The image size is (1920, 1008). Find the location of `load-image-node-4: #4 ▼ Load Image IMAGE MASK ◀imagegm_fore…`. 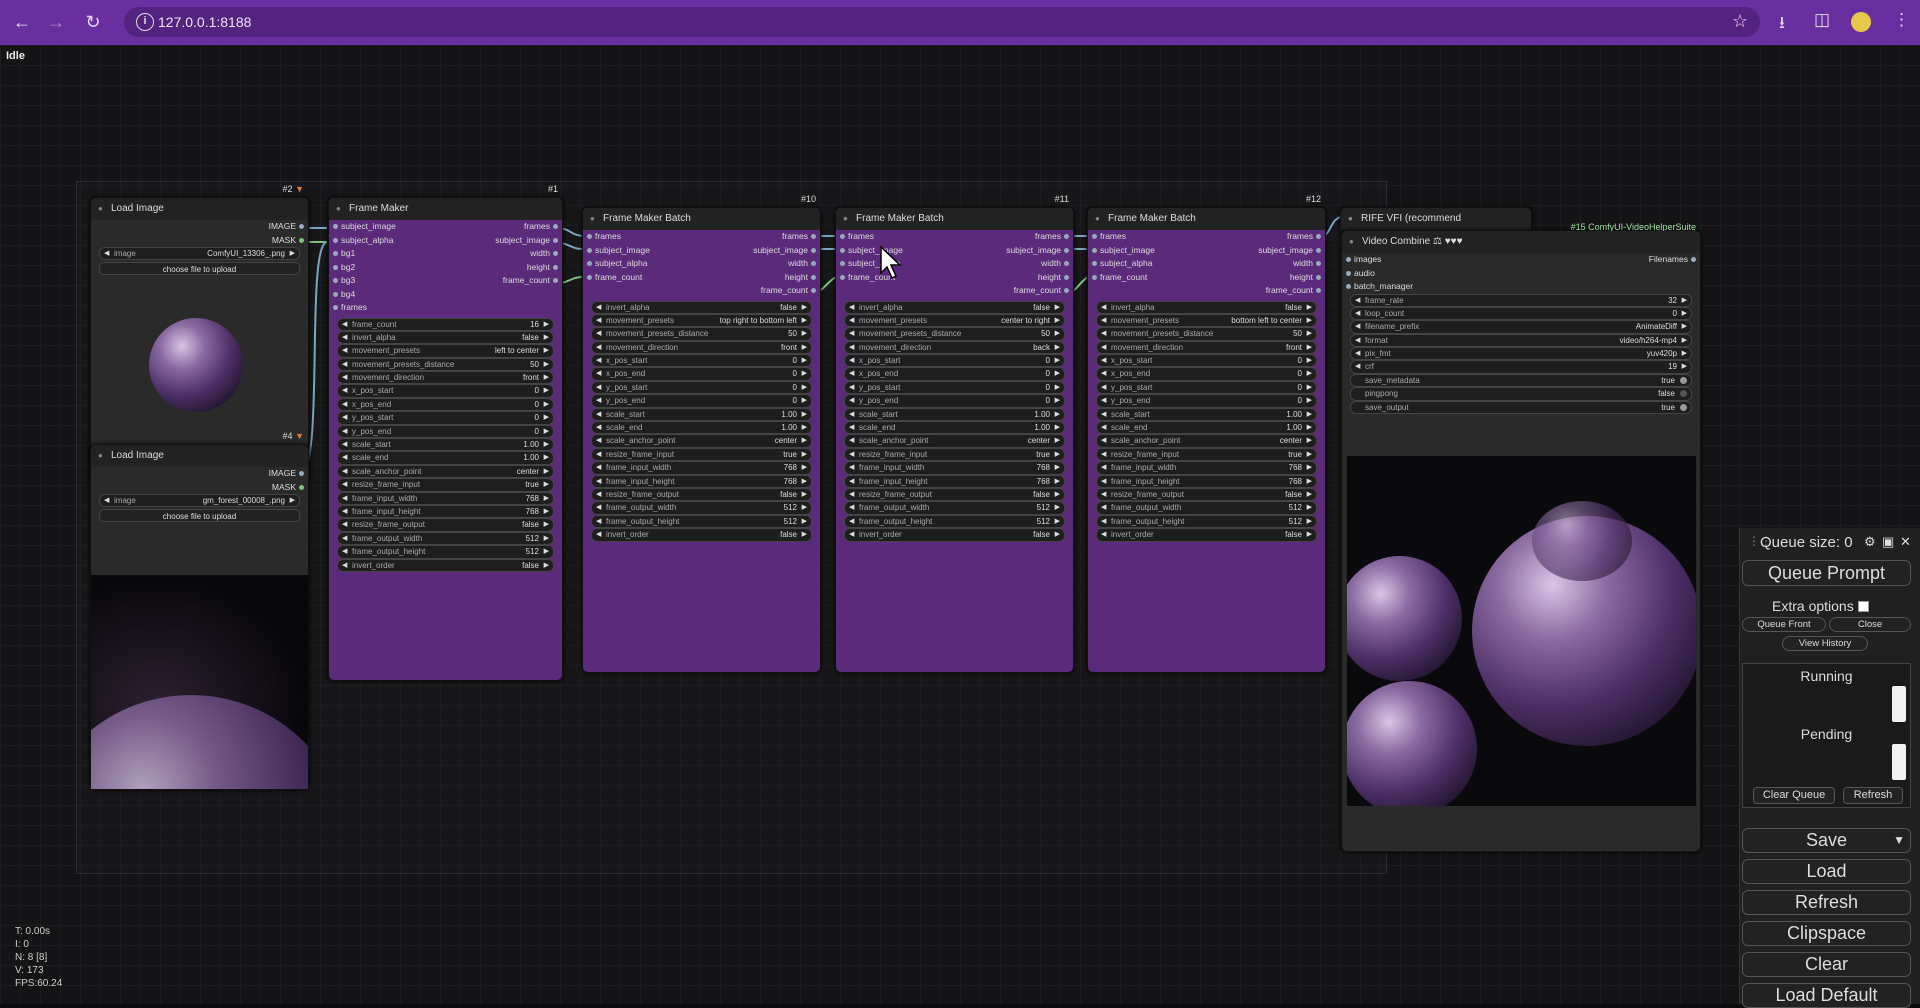

load-image-node-4: #4 ▼ Load Image IMAGE MASK ◀imagegm_fore… is located at coordinates (199, 610).